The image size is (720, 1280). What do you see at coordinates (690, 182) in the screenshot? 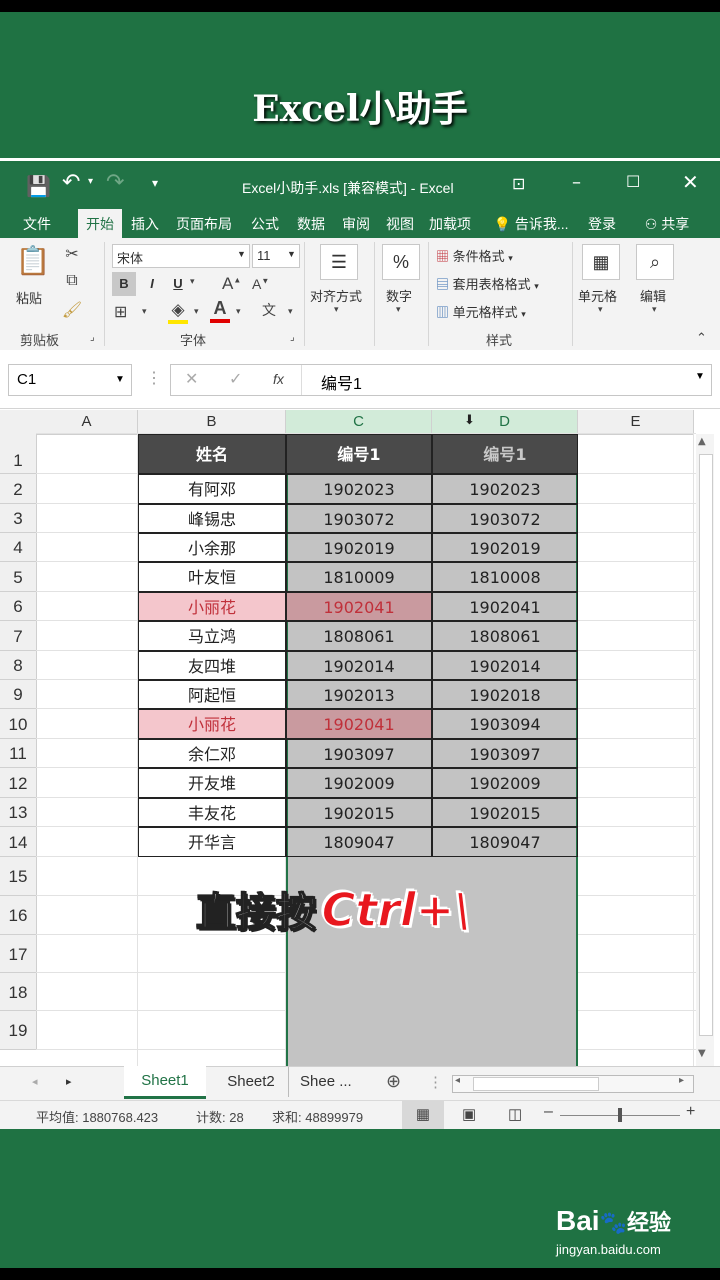
I see `close-icon: ✕` at bounding box center [690, 182].